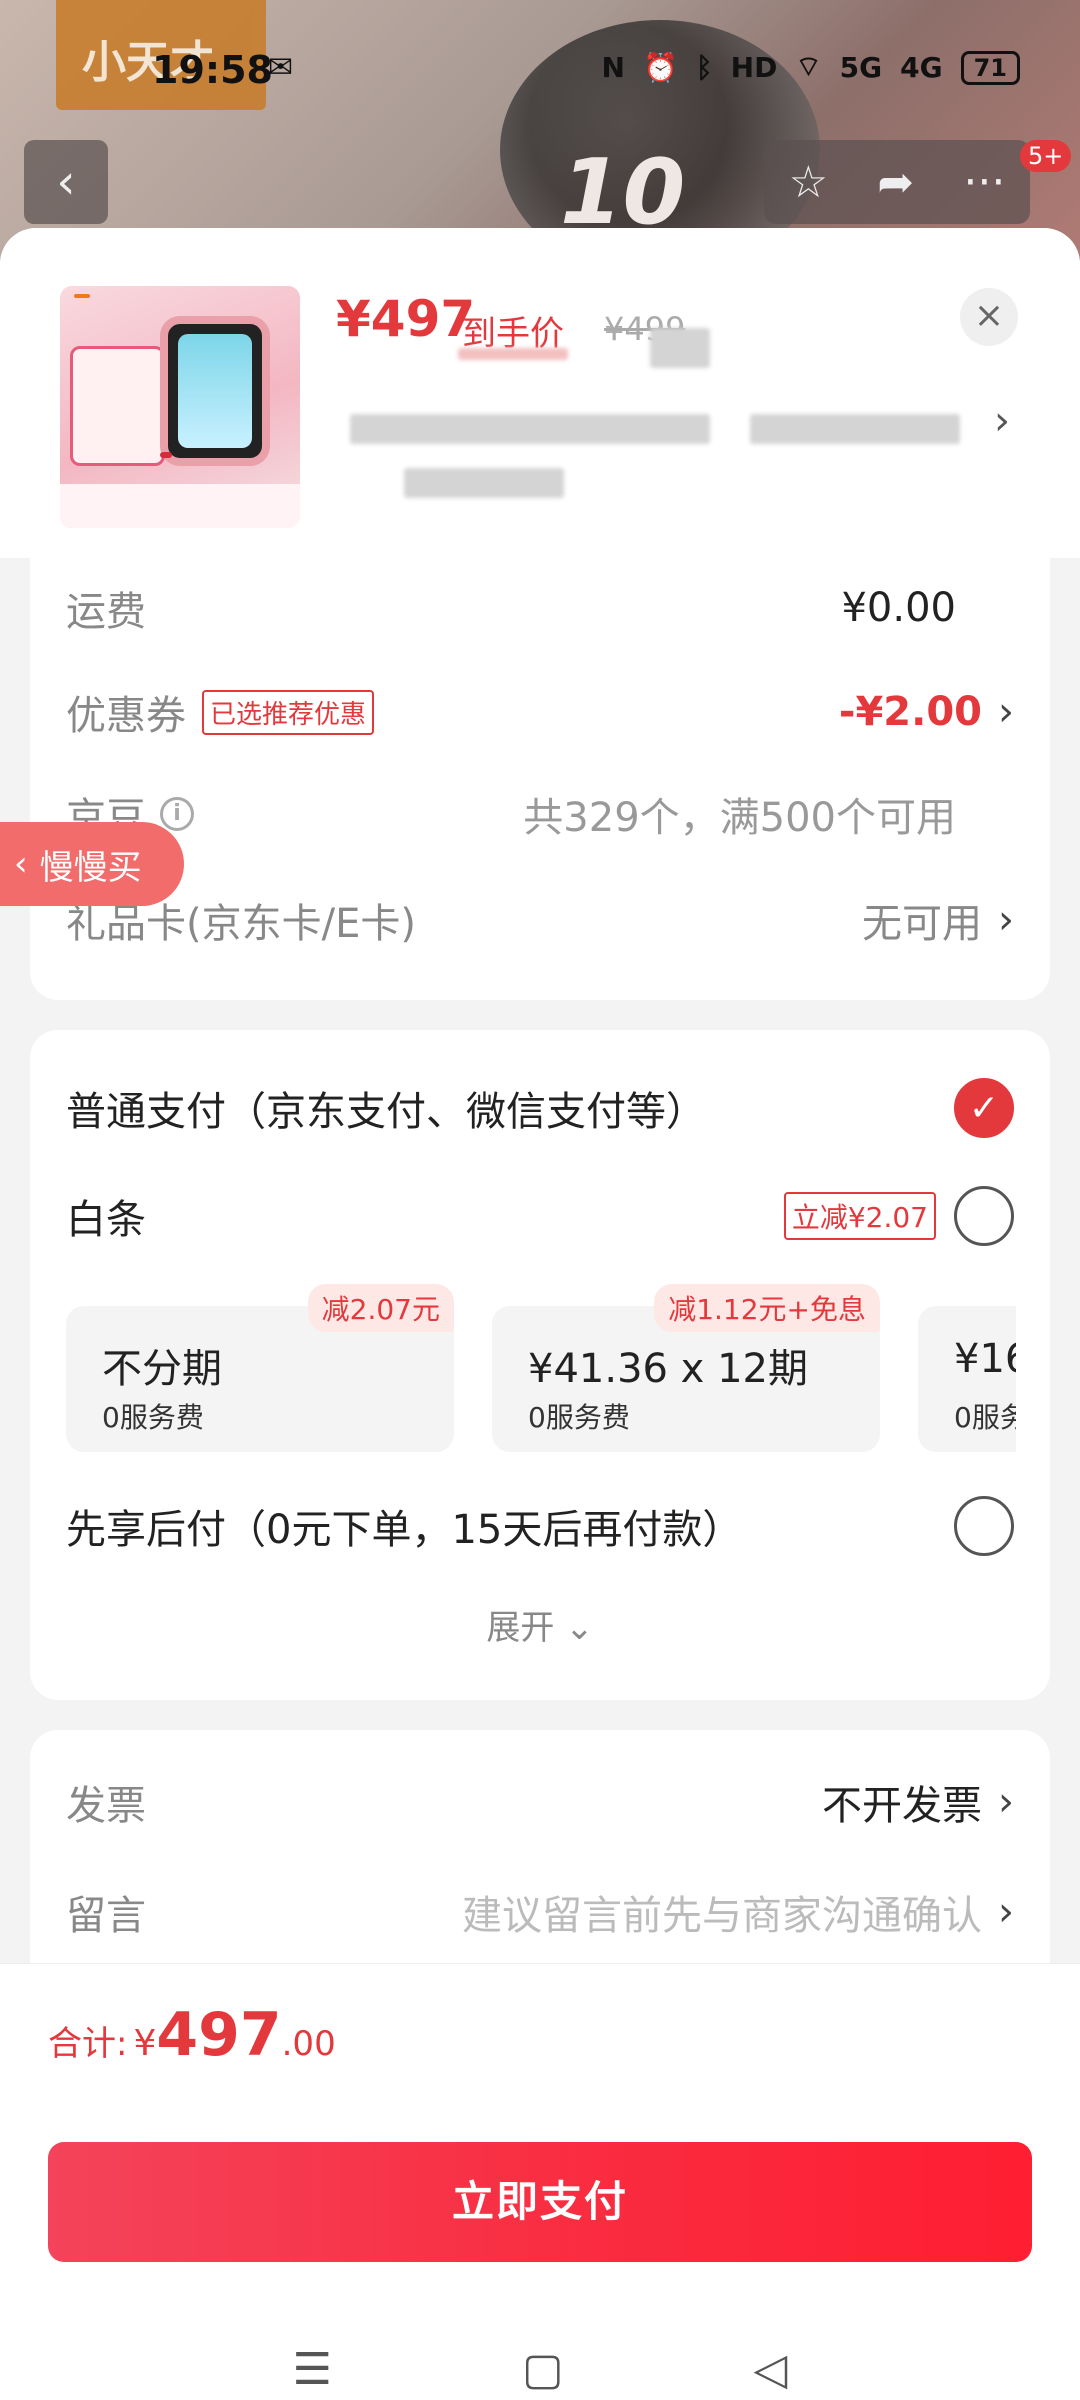  What do you see at coordinates (404, 1530) in the screenshot?
I see `pay-later-label: 先享后付（0元下单，15天后再付款）` at bounding box center [404, 1530].